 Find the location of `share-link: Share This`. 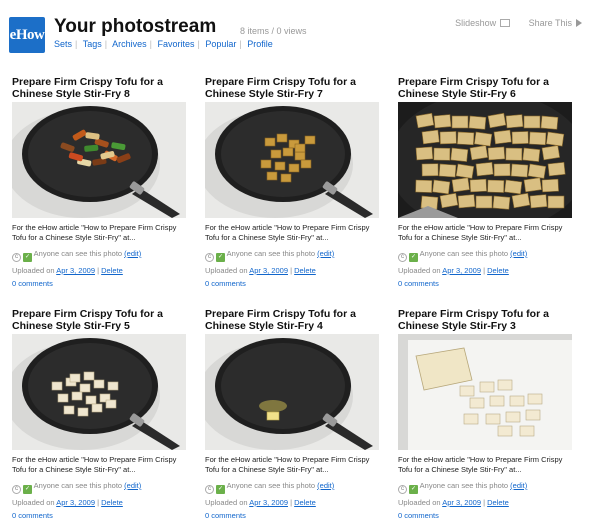

share-link: Share This is located at coordinates (550, 23).